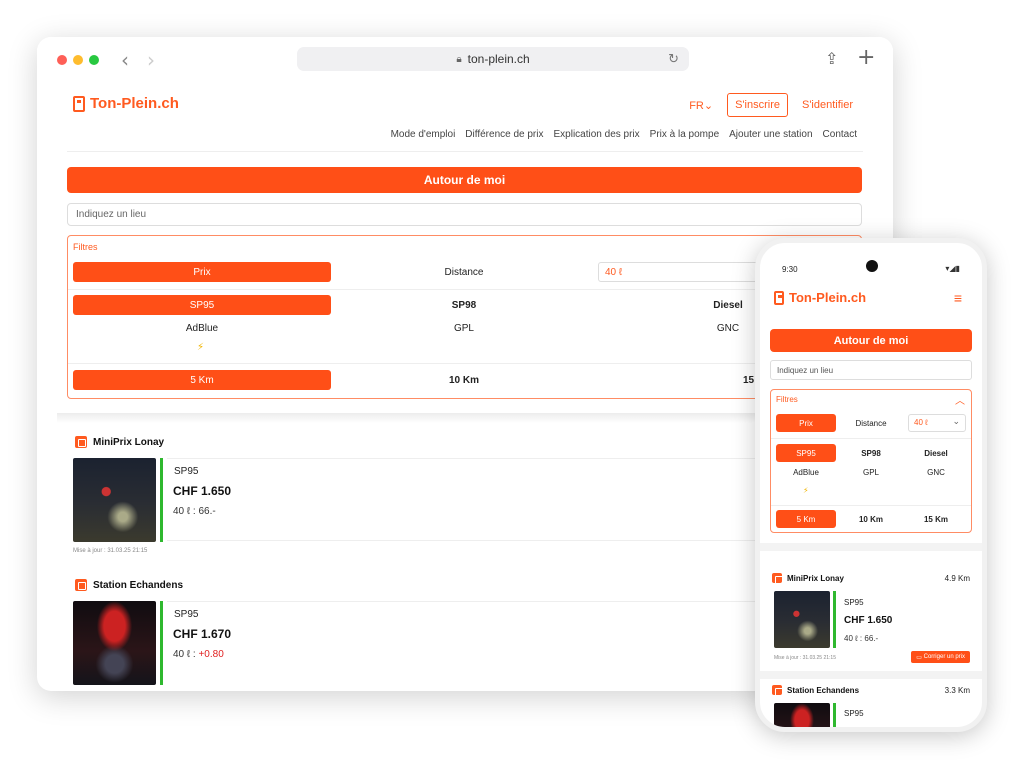 Image resolution: width=1024 pixels, height=770 pixels. What do you see at coordinates (952, 268) in the screenshot?
I see `signal-battery-icon: ▾◢▮` at bounding box center [952, 268].